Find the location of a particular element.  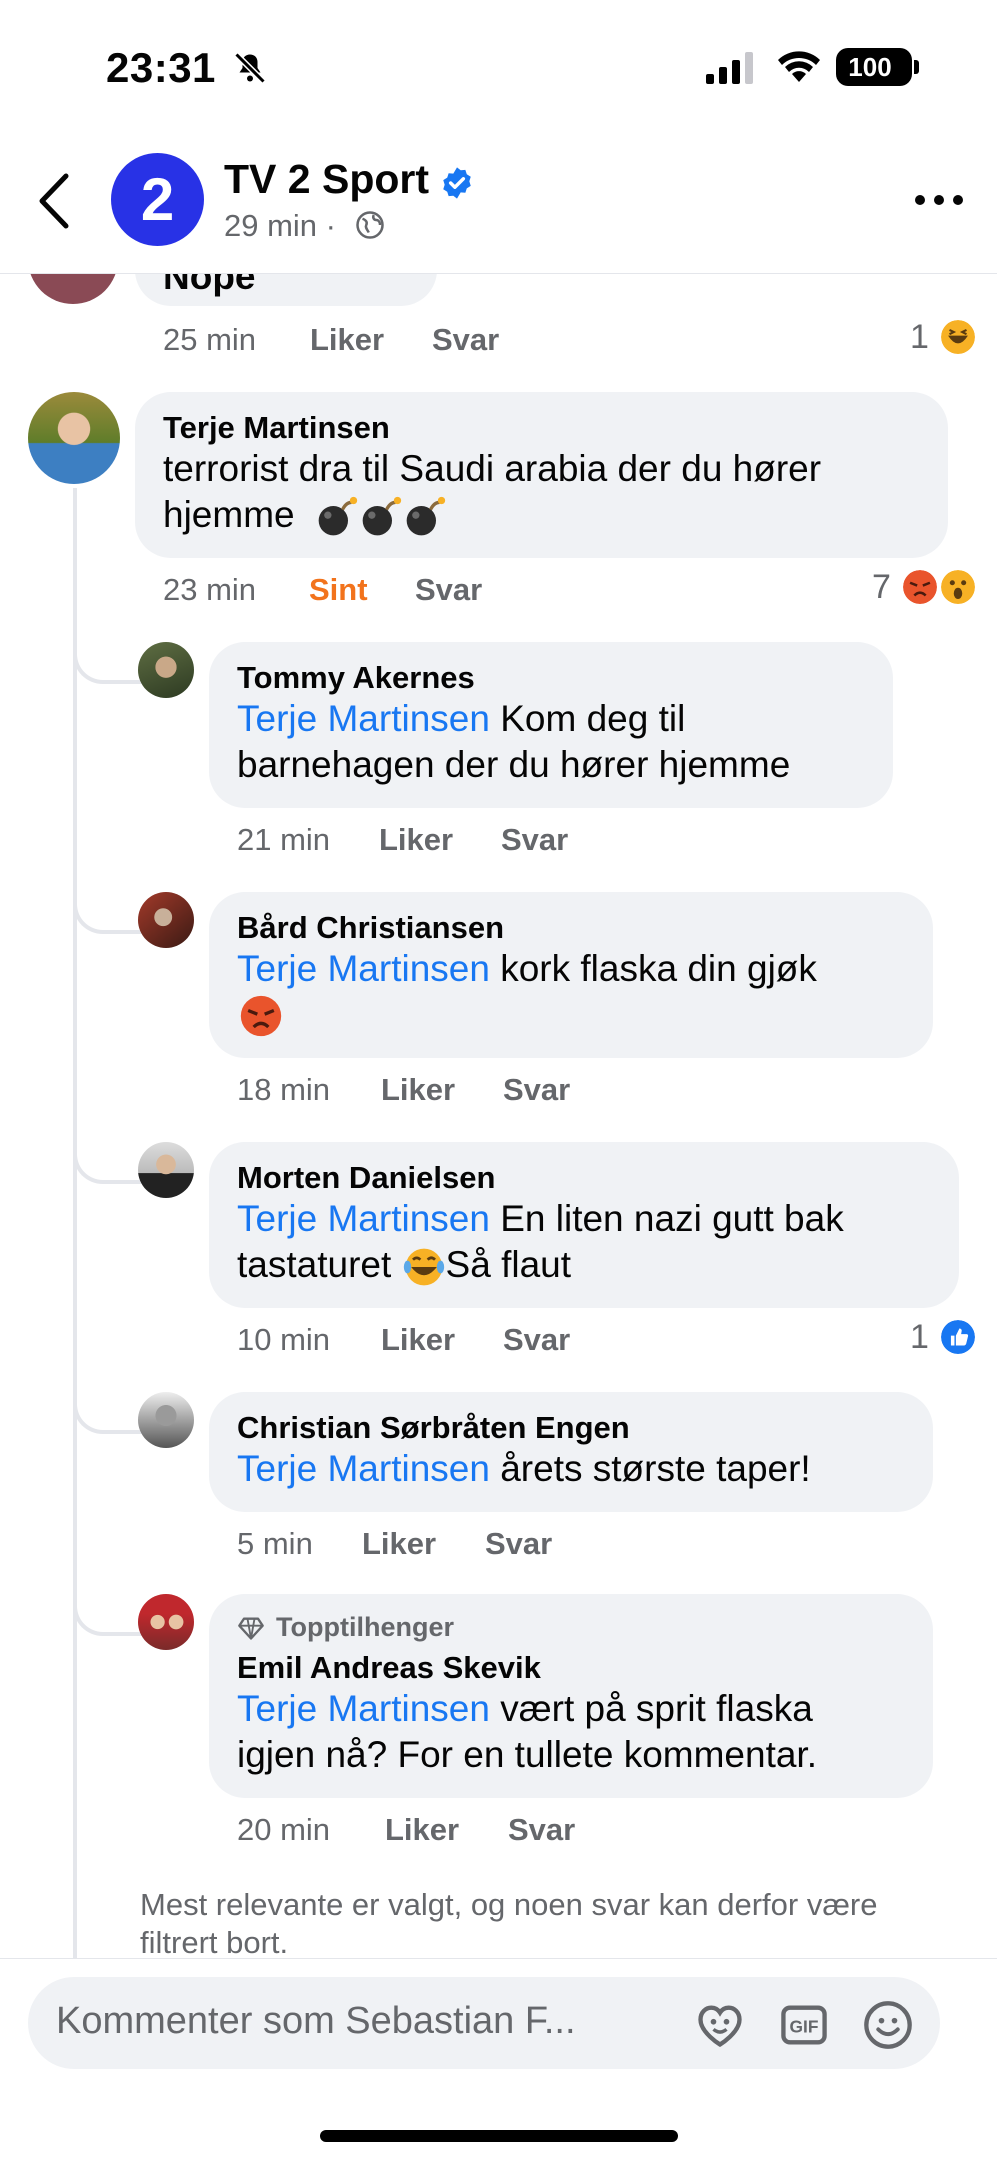

comment-text-part: tastaturet is located at coordinates (319, 1264).